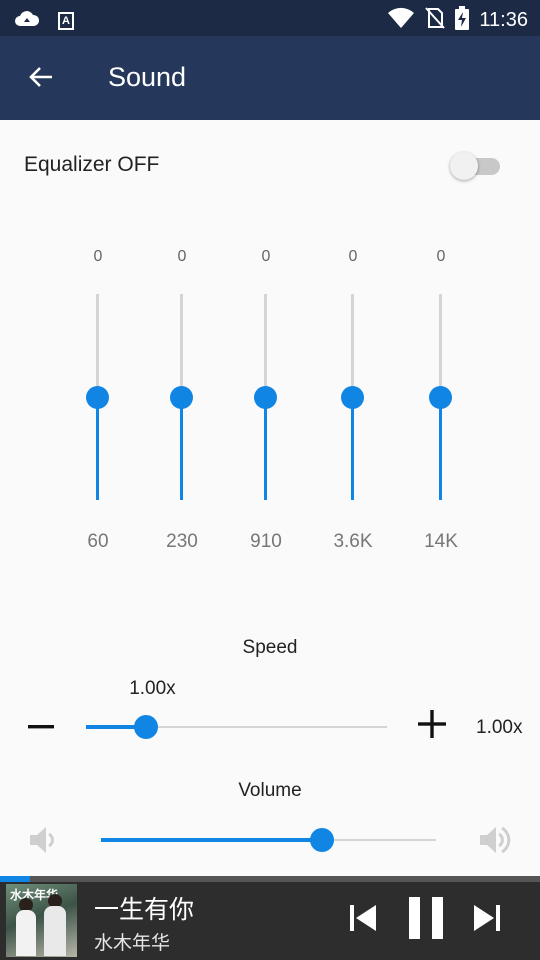 Image resolution: width=540 pixels, height=960 pixels. What do you see at coordinates (182, 541) in the screenshot?
I see `eq-freq-label: 230` at bounding box center [182, 541].